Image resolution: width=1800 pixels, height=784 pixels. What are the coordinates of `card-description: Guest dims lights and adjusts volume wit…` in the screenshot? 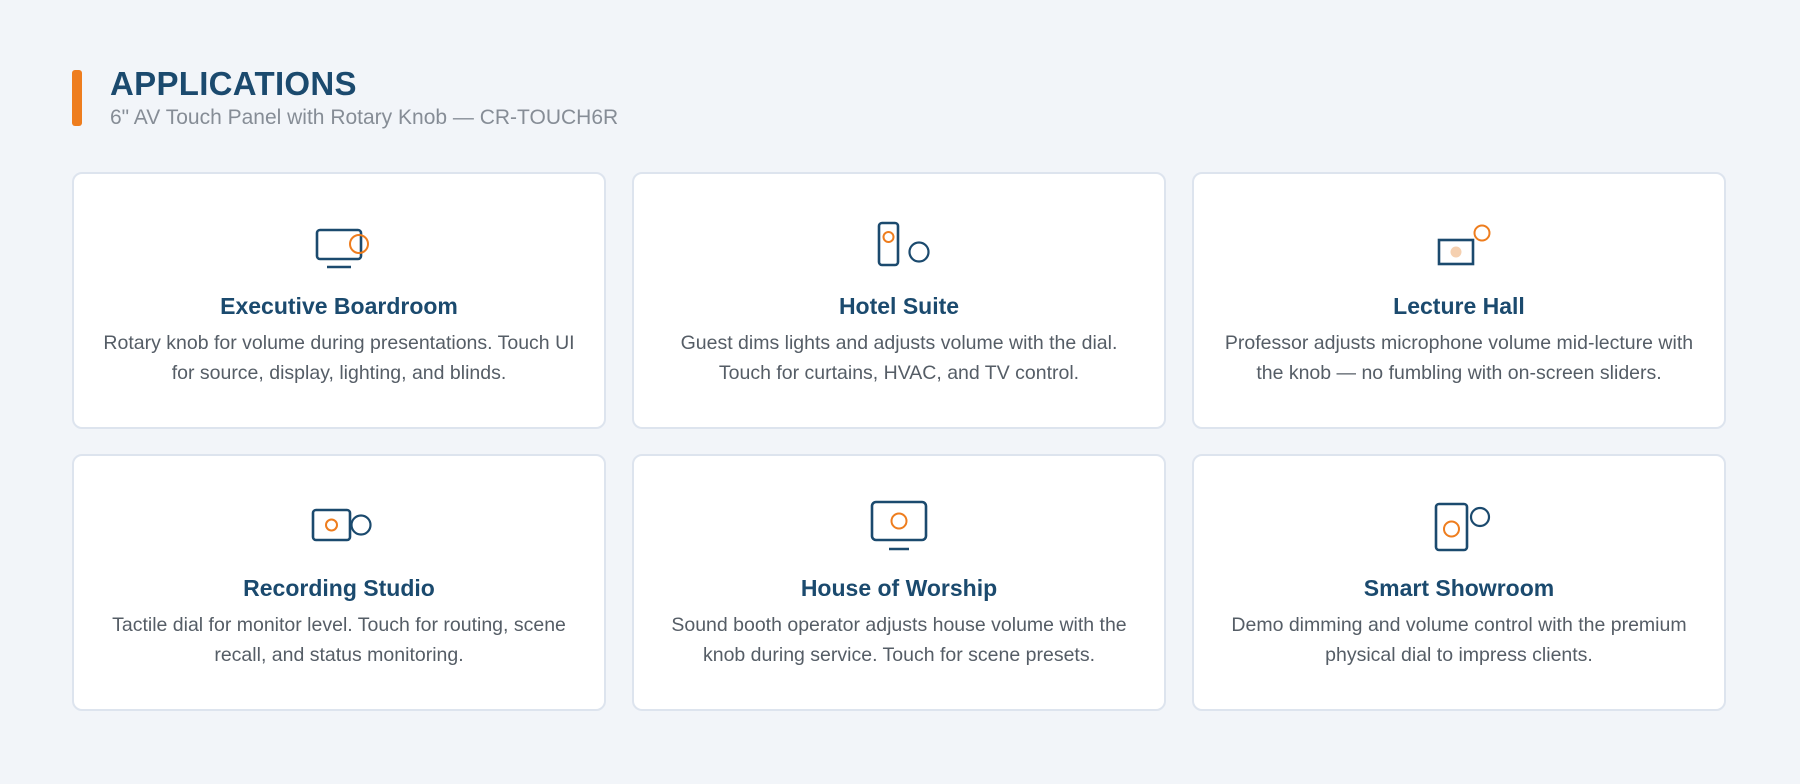 It's located at (899, 358).